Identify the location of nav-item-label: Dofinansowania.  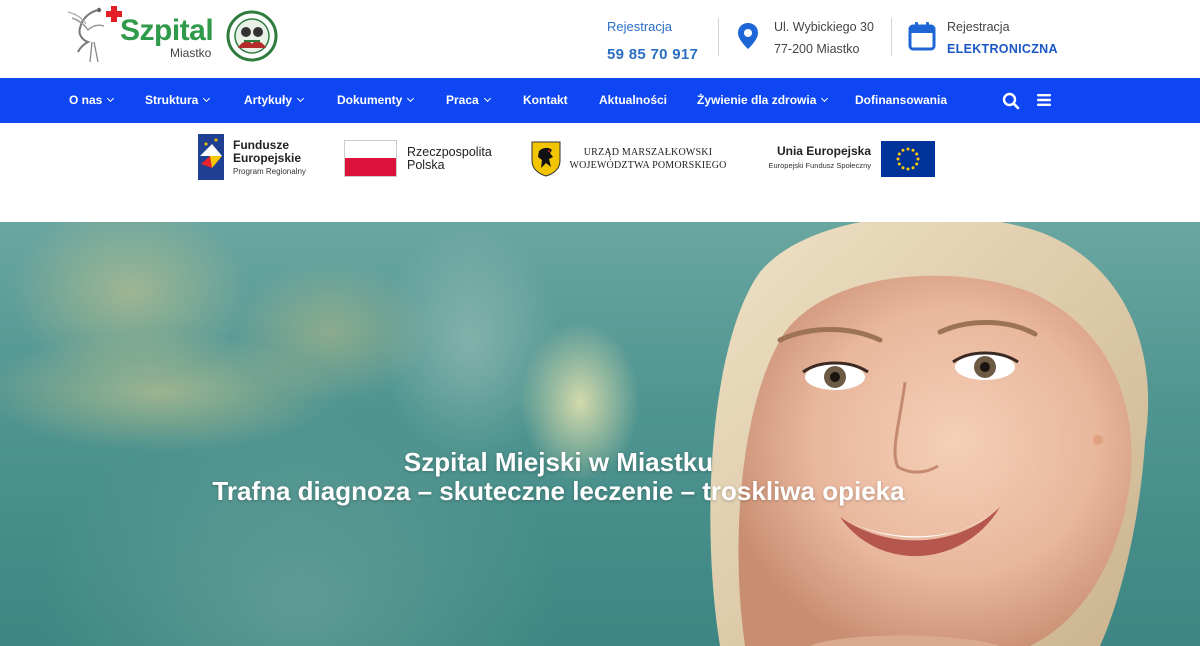
(901, 100).